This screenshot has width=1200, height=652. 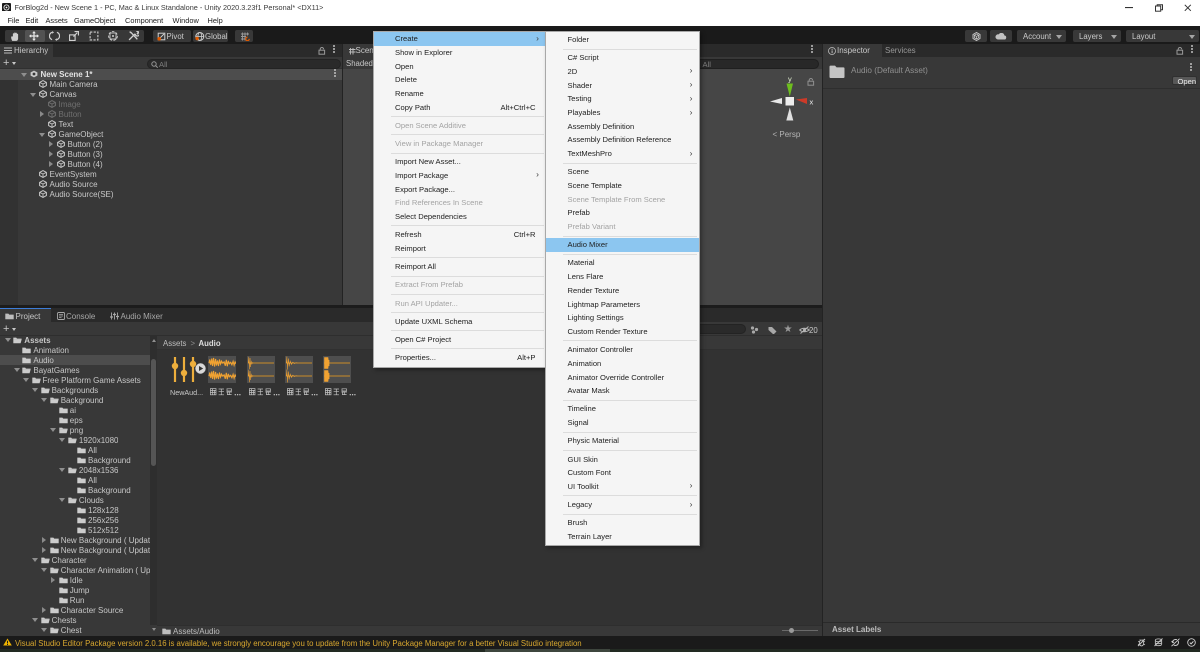 What do you see at coordinates (790, 79) in the screenshot?
I see `svg-text: y` at bounding box center [790, 79].